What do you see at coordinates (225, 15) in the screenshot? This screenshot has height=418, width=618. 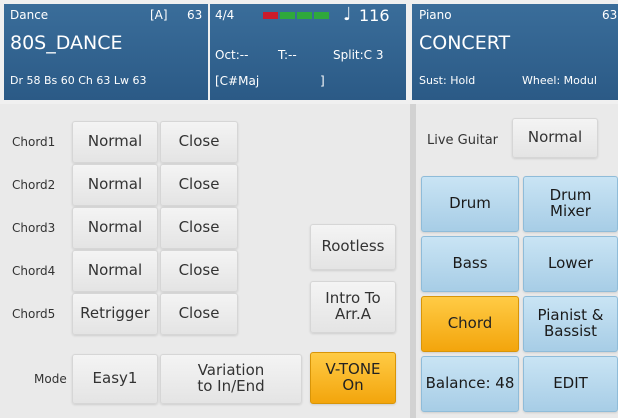 I see `time-signature: 4/4` at bounding box center [225, 15].